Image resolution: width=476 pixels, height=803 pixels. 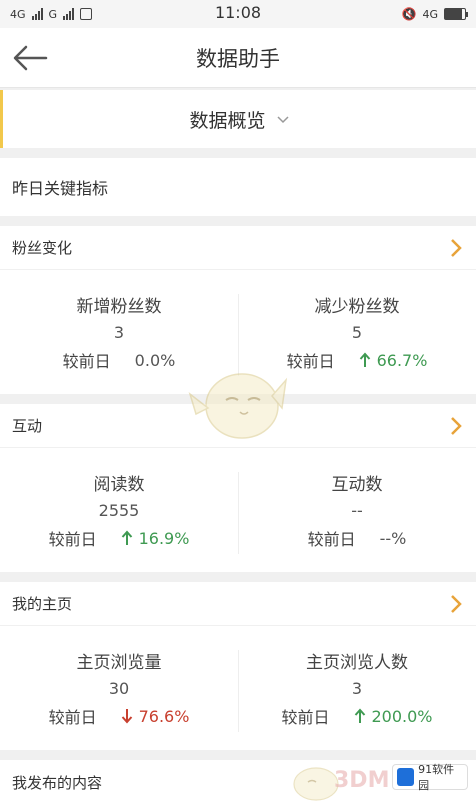 I want to click on metric-compare: 较前日 0.0%, so click(x=119, y=360).